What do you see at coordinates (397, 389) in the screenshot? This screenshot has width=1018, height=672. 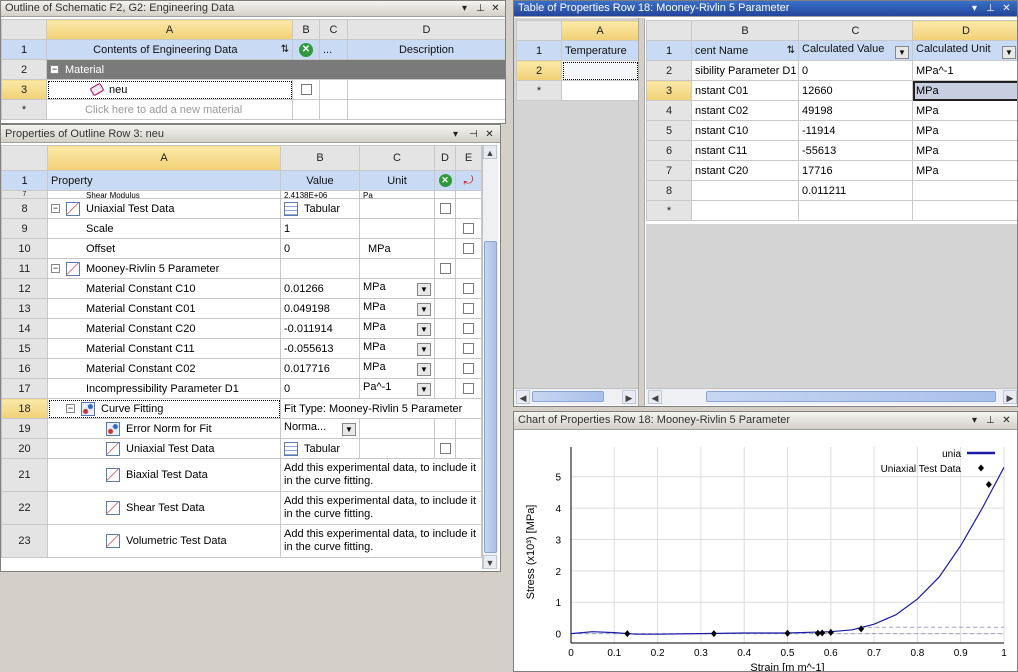 I see `unit-select: Pa^-1 ▼` at bounding box center [397, 389].